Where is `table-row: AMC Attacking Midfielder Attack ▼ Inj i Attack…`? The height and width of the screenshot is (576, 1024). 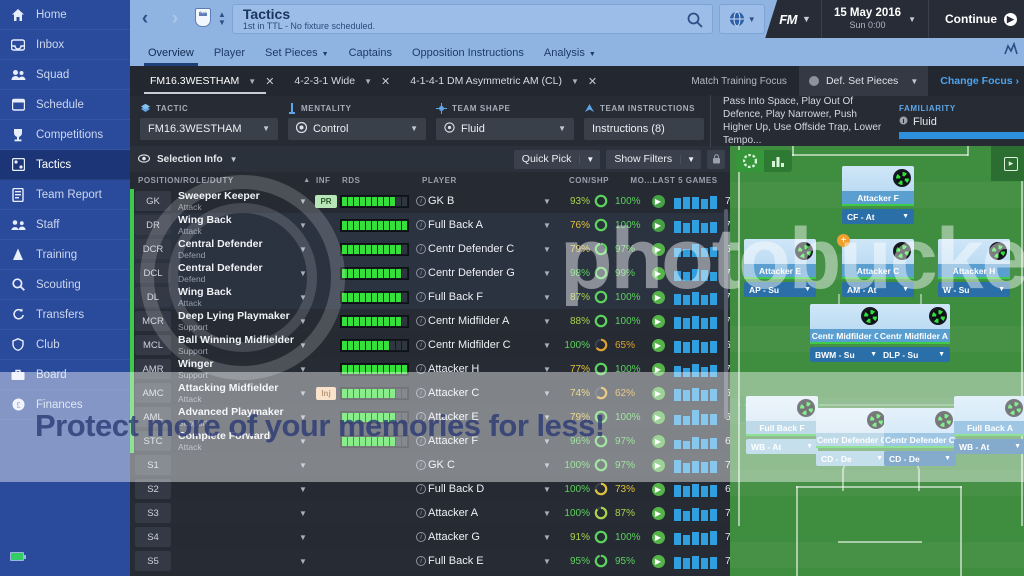
table-row: AMC Attacking Midfielder Attack ▼ Inj i Attack… is located at coordinates (430, 393).